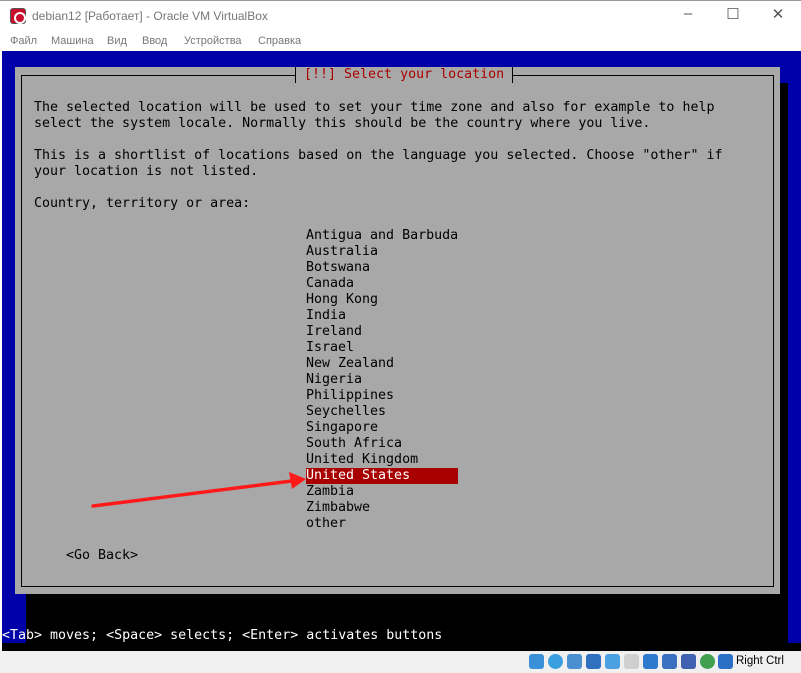 The image size is (801, 673). What do you see at coordinates (669, 661) in the screenshot?
I see `video-capture-icon` at bounding box center [669, 661].